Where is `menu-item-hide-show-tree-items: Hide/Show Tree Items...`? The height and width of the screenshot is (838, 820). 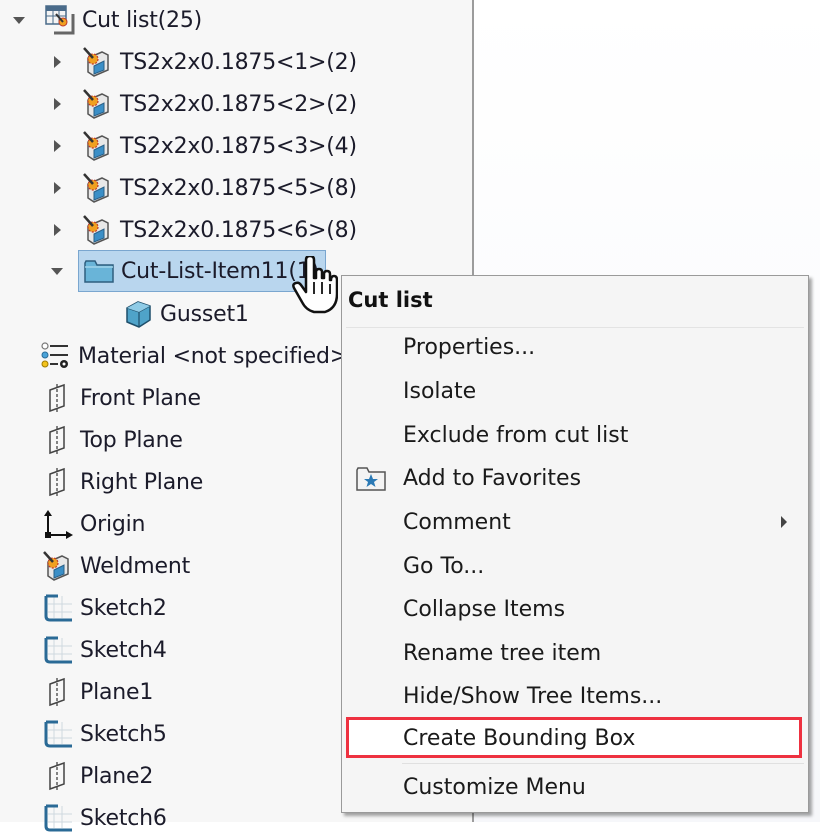 menu-item-hide-show-tree-items: Hide/Show Tree Items... is located at coordinates (575, 696).